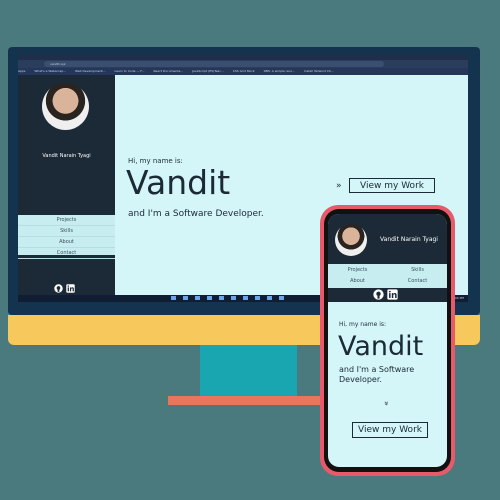  I want to click on sidebar-nav: Projects Skills About Contact, so click(66, 237).